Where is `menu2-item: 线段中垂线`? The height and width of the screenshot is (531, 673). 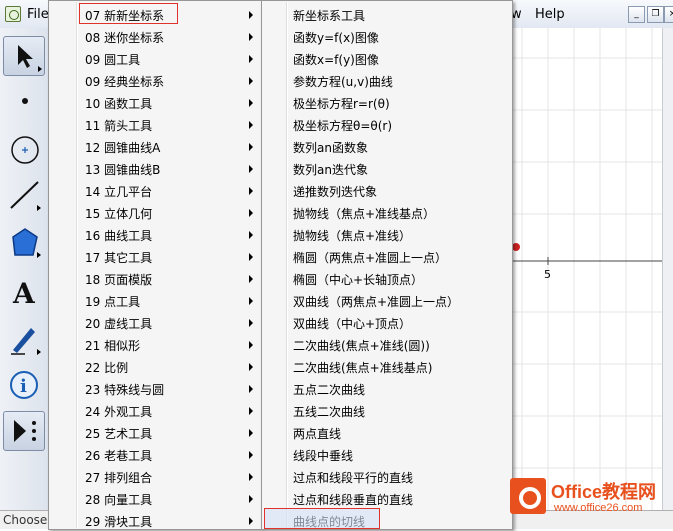
menu2-item: 线段中垂线 is located at coordinates (387, 454).